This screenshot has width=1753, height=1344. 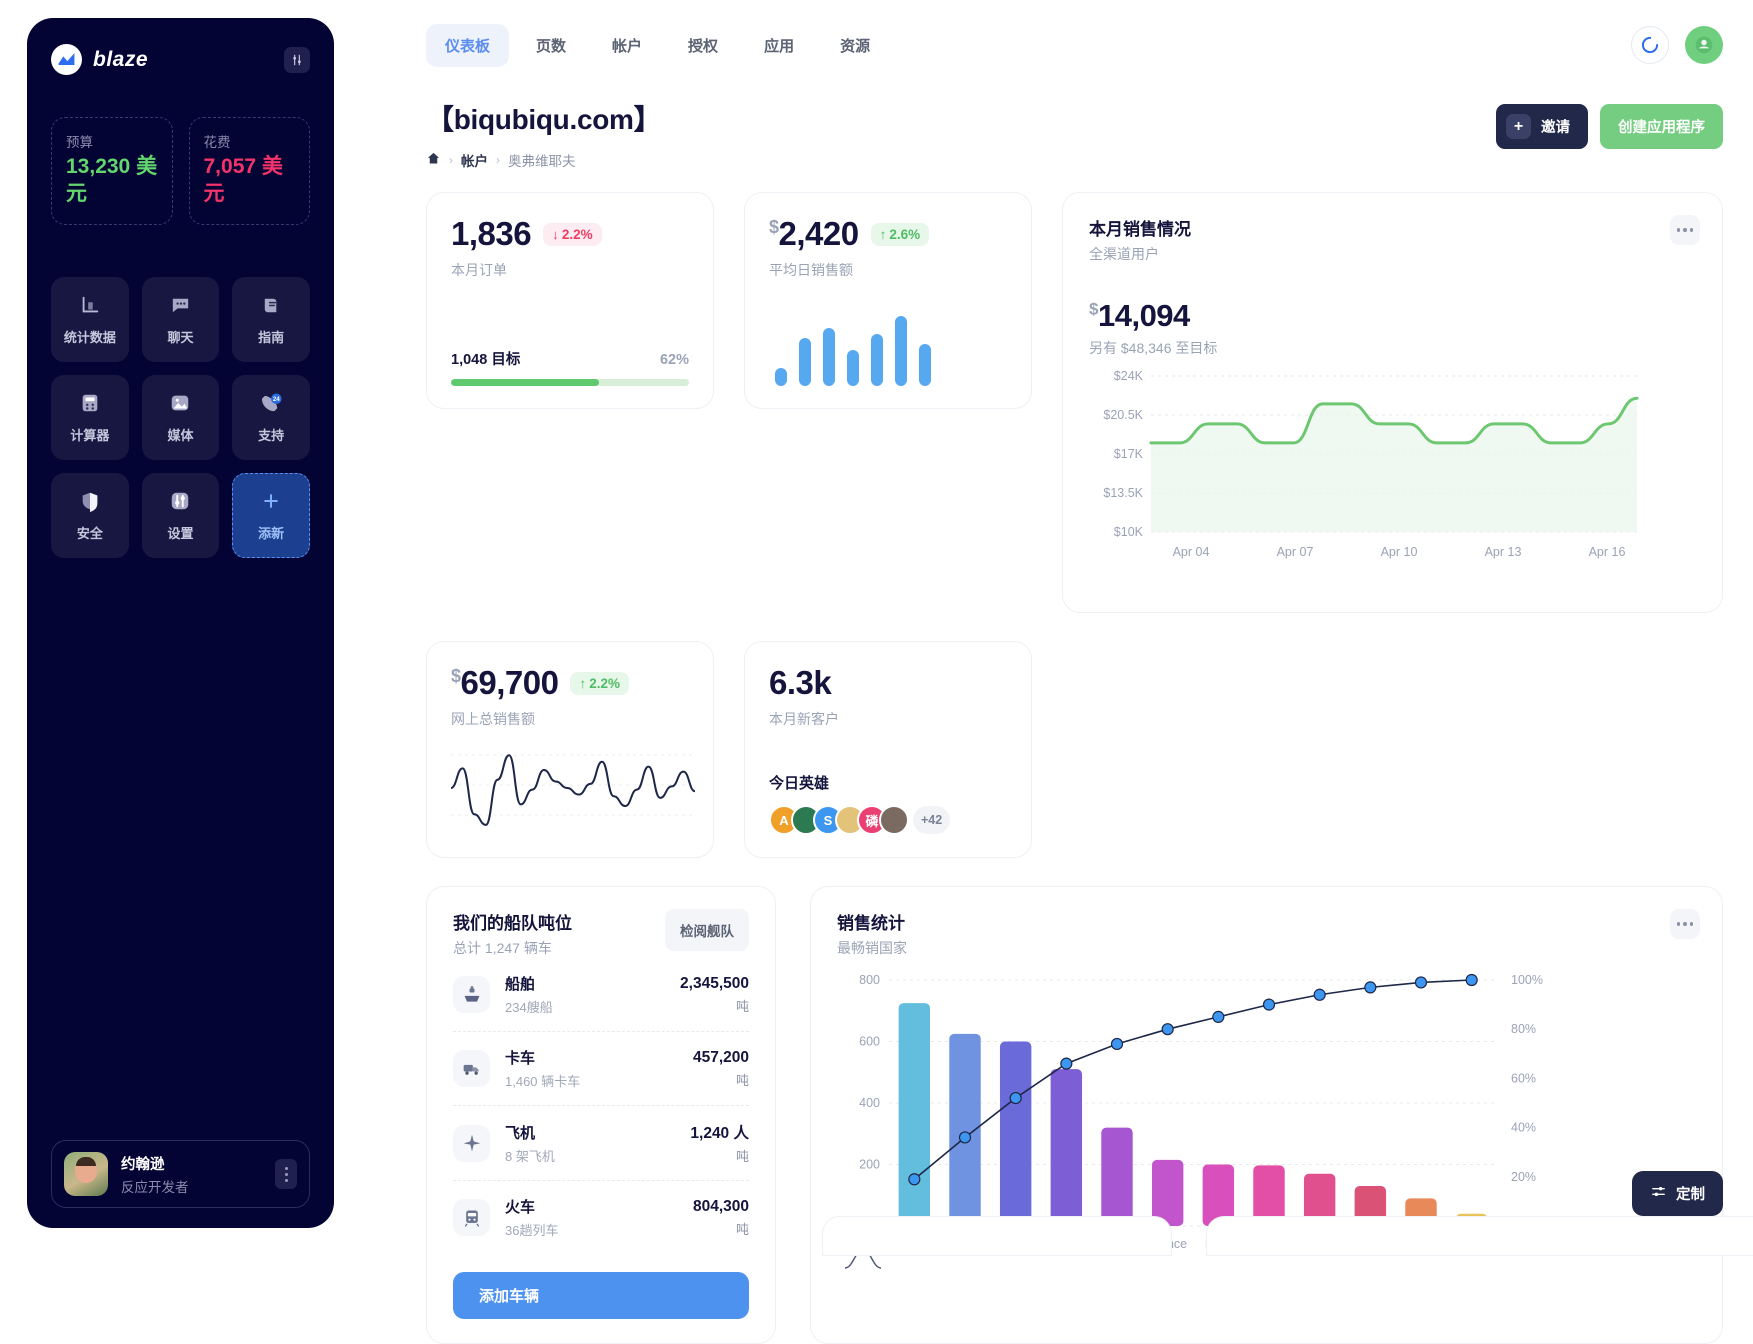 I want to click on sidebar-header: blaze, so click(x=180, y=59).